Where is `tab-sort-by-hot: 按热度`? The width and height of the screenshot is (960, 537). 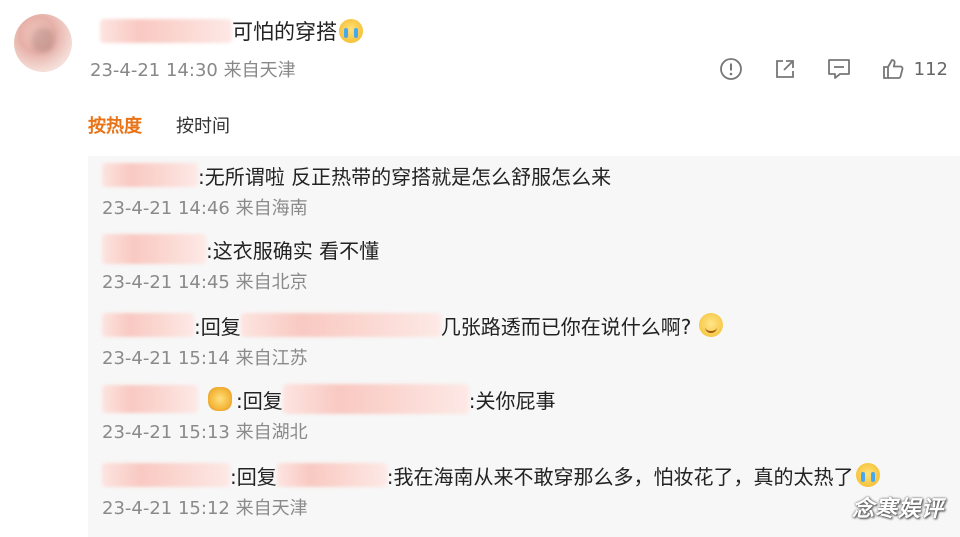 tab-sort-by-hot: 按热度 is located at coordinates (115, 125).